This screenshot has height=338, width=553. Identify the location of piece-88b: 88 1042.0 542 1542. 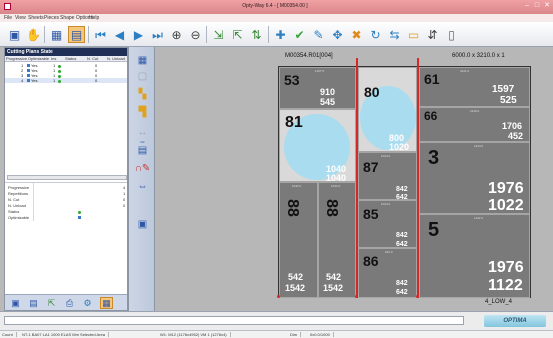
(337, 240).